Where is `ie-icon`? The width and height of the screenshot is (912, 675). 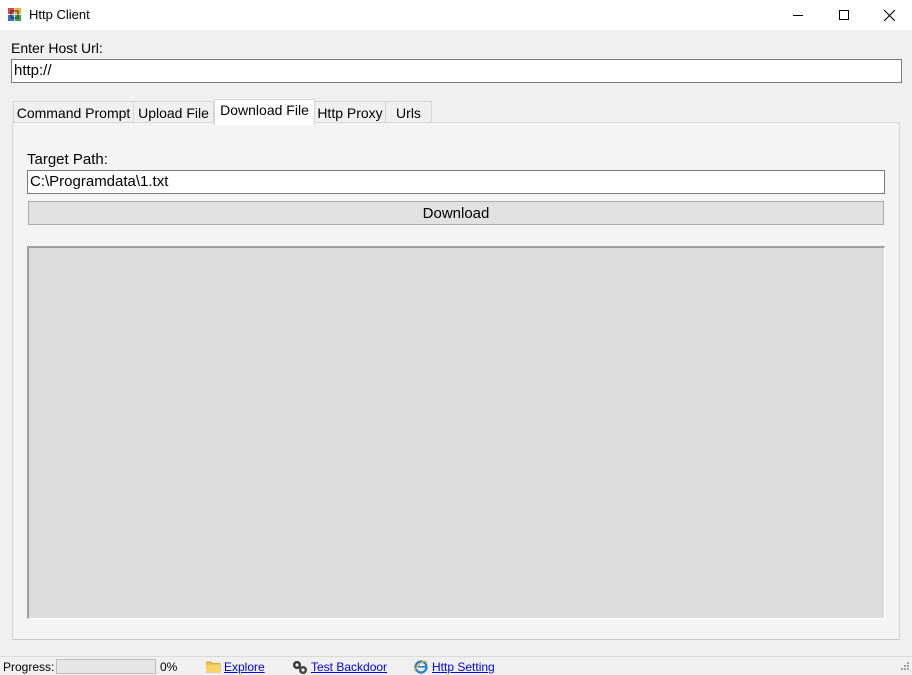
ie-icon is located at coordinates (421, 667).